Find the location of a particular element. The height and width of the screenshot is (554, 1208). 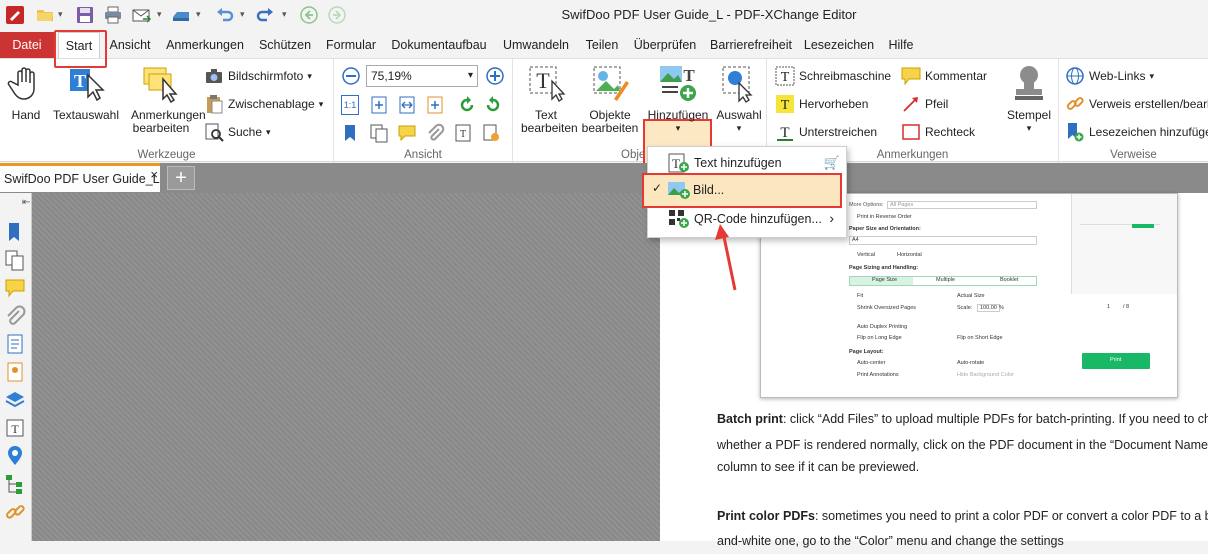

hand-label: Hand is located at coordinates (26, 115).